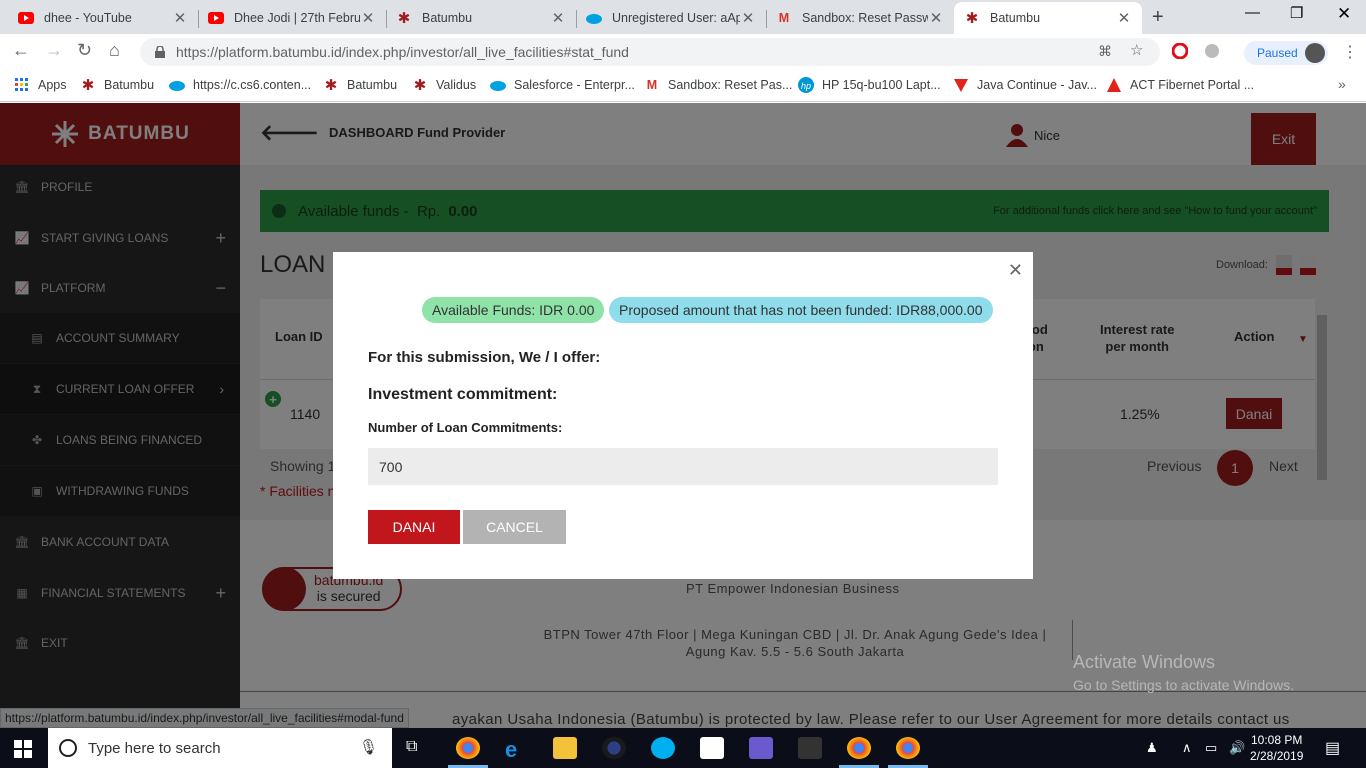  Describe the element at coordinates (1152, 748) in the screenshot. I see `people-icon: ♟` at that location.